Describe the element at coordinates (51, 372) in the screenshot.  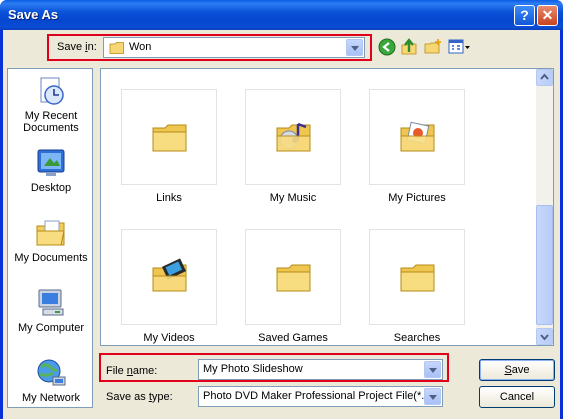
I see `my-network-icon` at that location.